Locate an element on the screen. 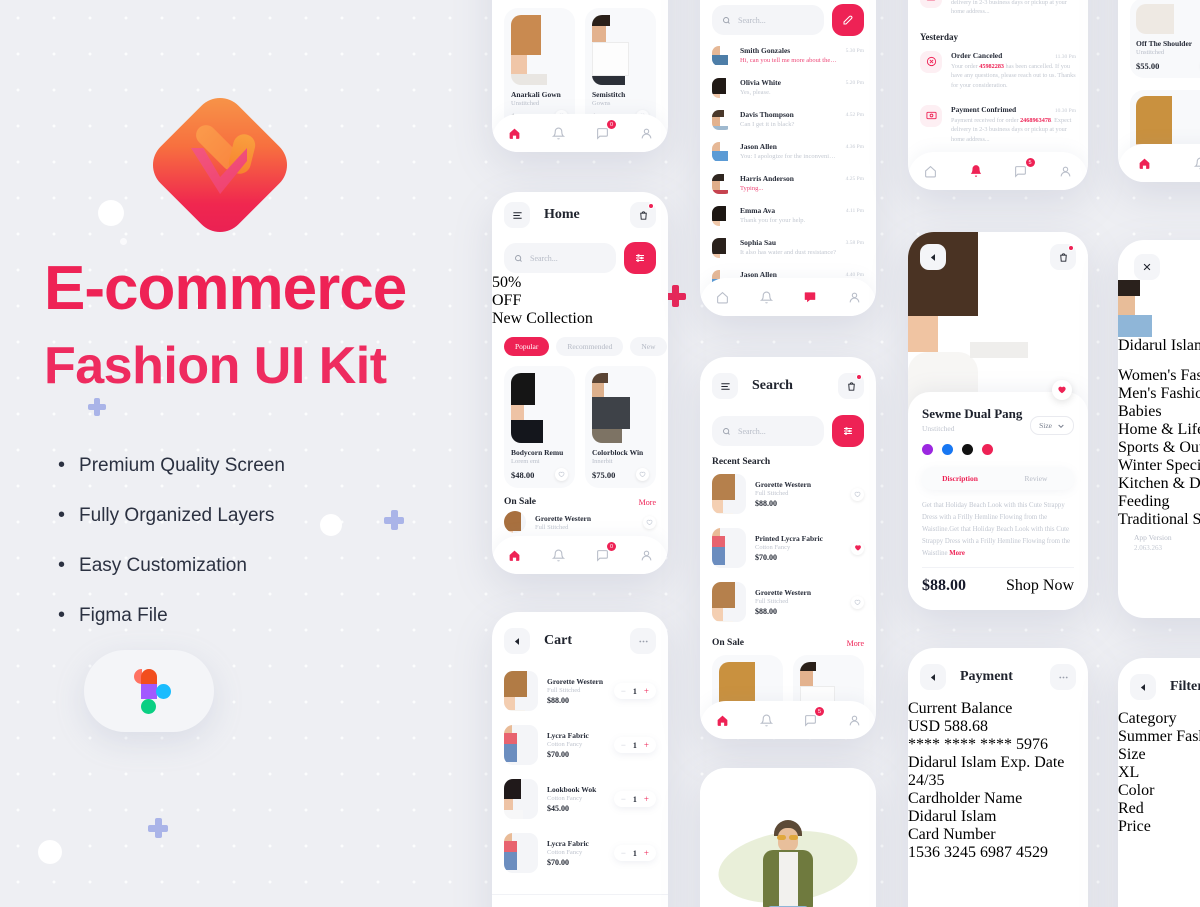 The width and height of the screenshot is (1200, 907). menu-item-home-lifestyle: Home & Lifestyle is located at coordinates (1159, 430).